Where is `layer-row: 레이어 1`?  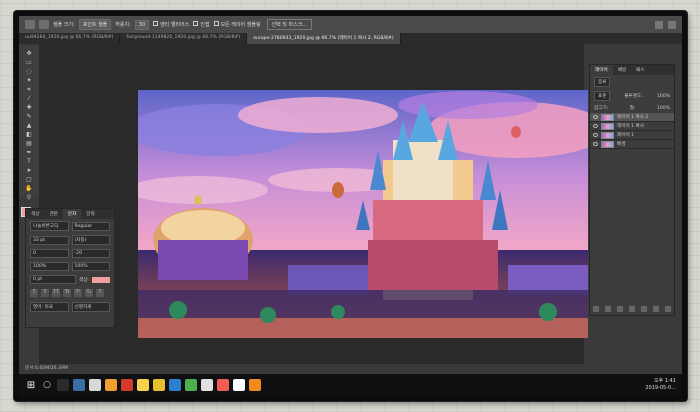
layer-row: 레이어 1 is located at coordinates (632, 135).